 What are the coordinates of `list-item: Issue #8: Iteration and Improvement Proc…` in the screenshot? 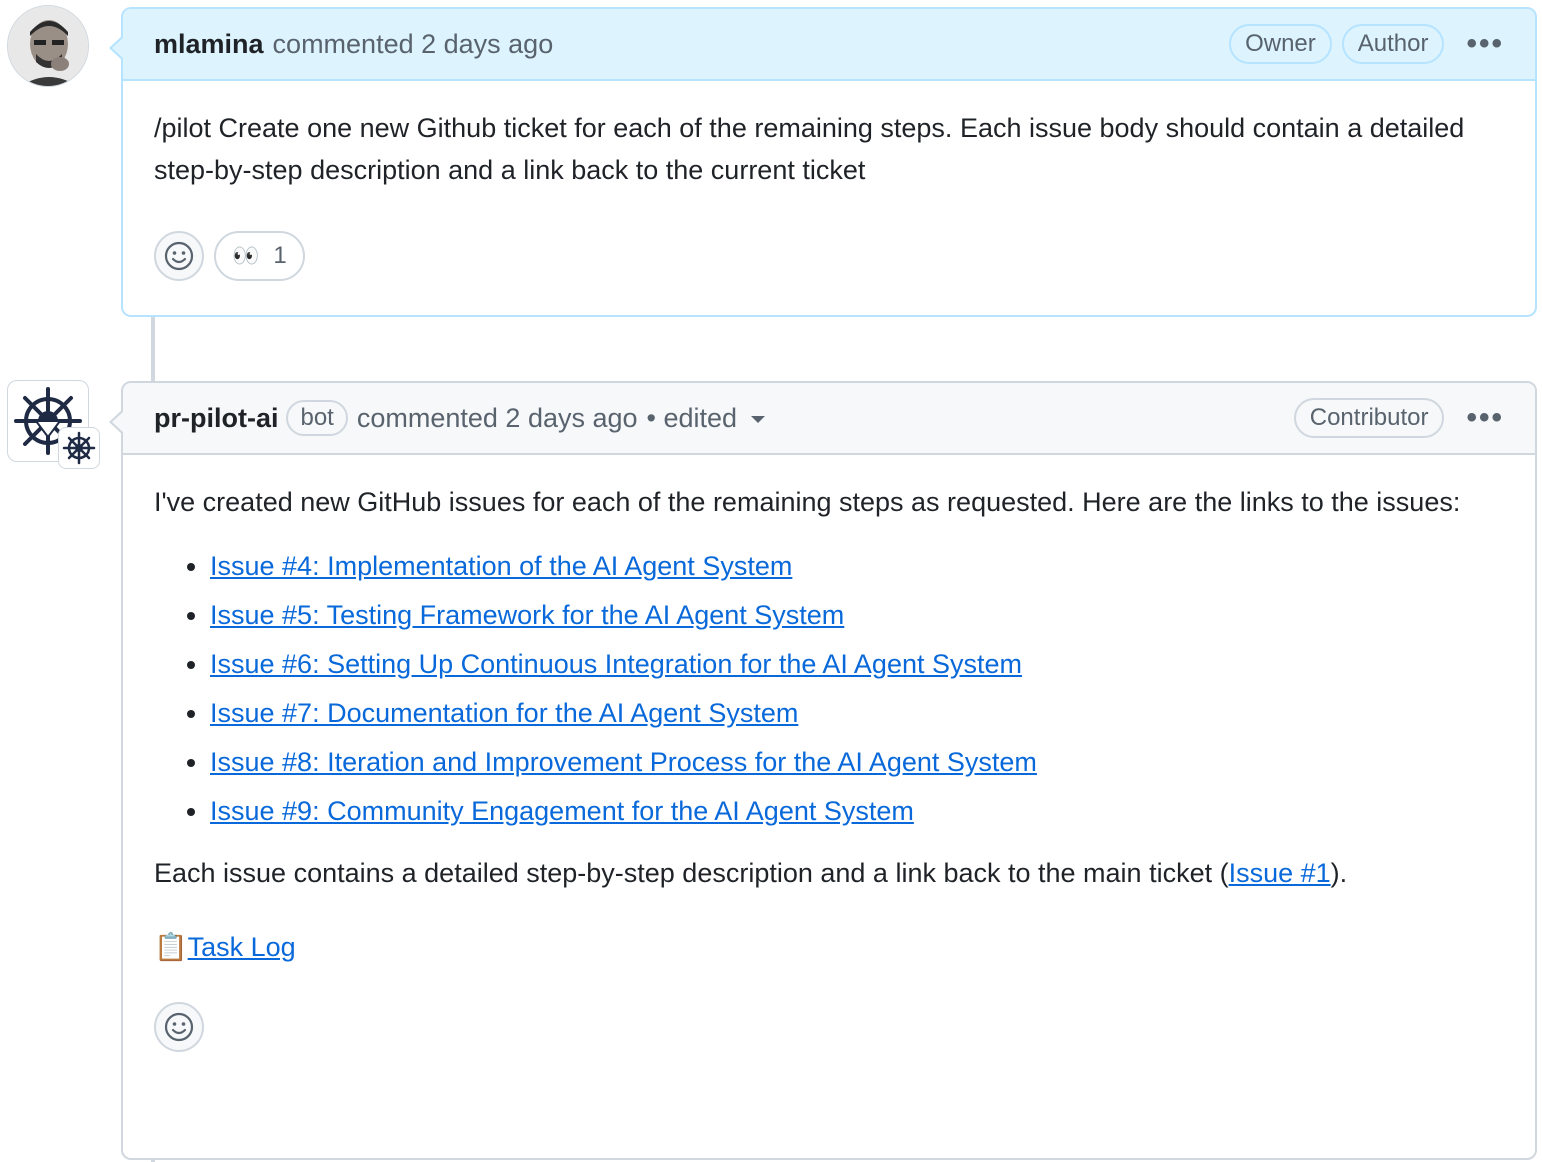 It's located at (857, 762).